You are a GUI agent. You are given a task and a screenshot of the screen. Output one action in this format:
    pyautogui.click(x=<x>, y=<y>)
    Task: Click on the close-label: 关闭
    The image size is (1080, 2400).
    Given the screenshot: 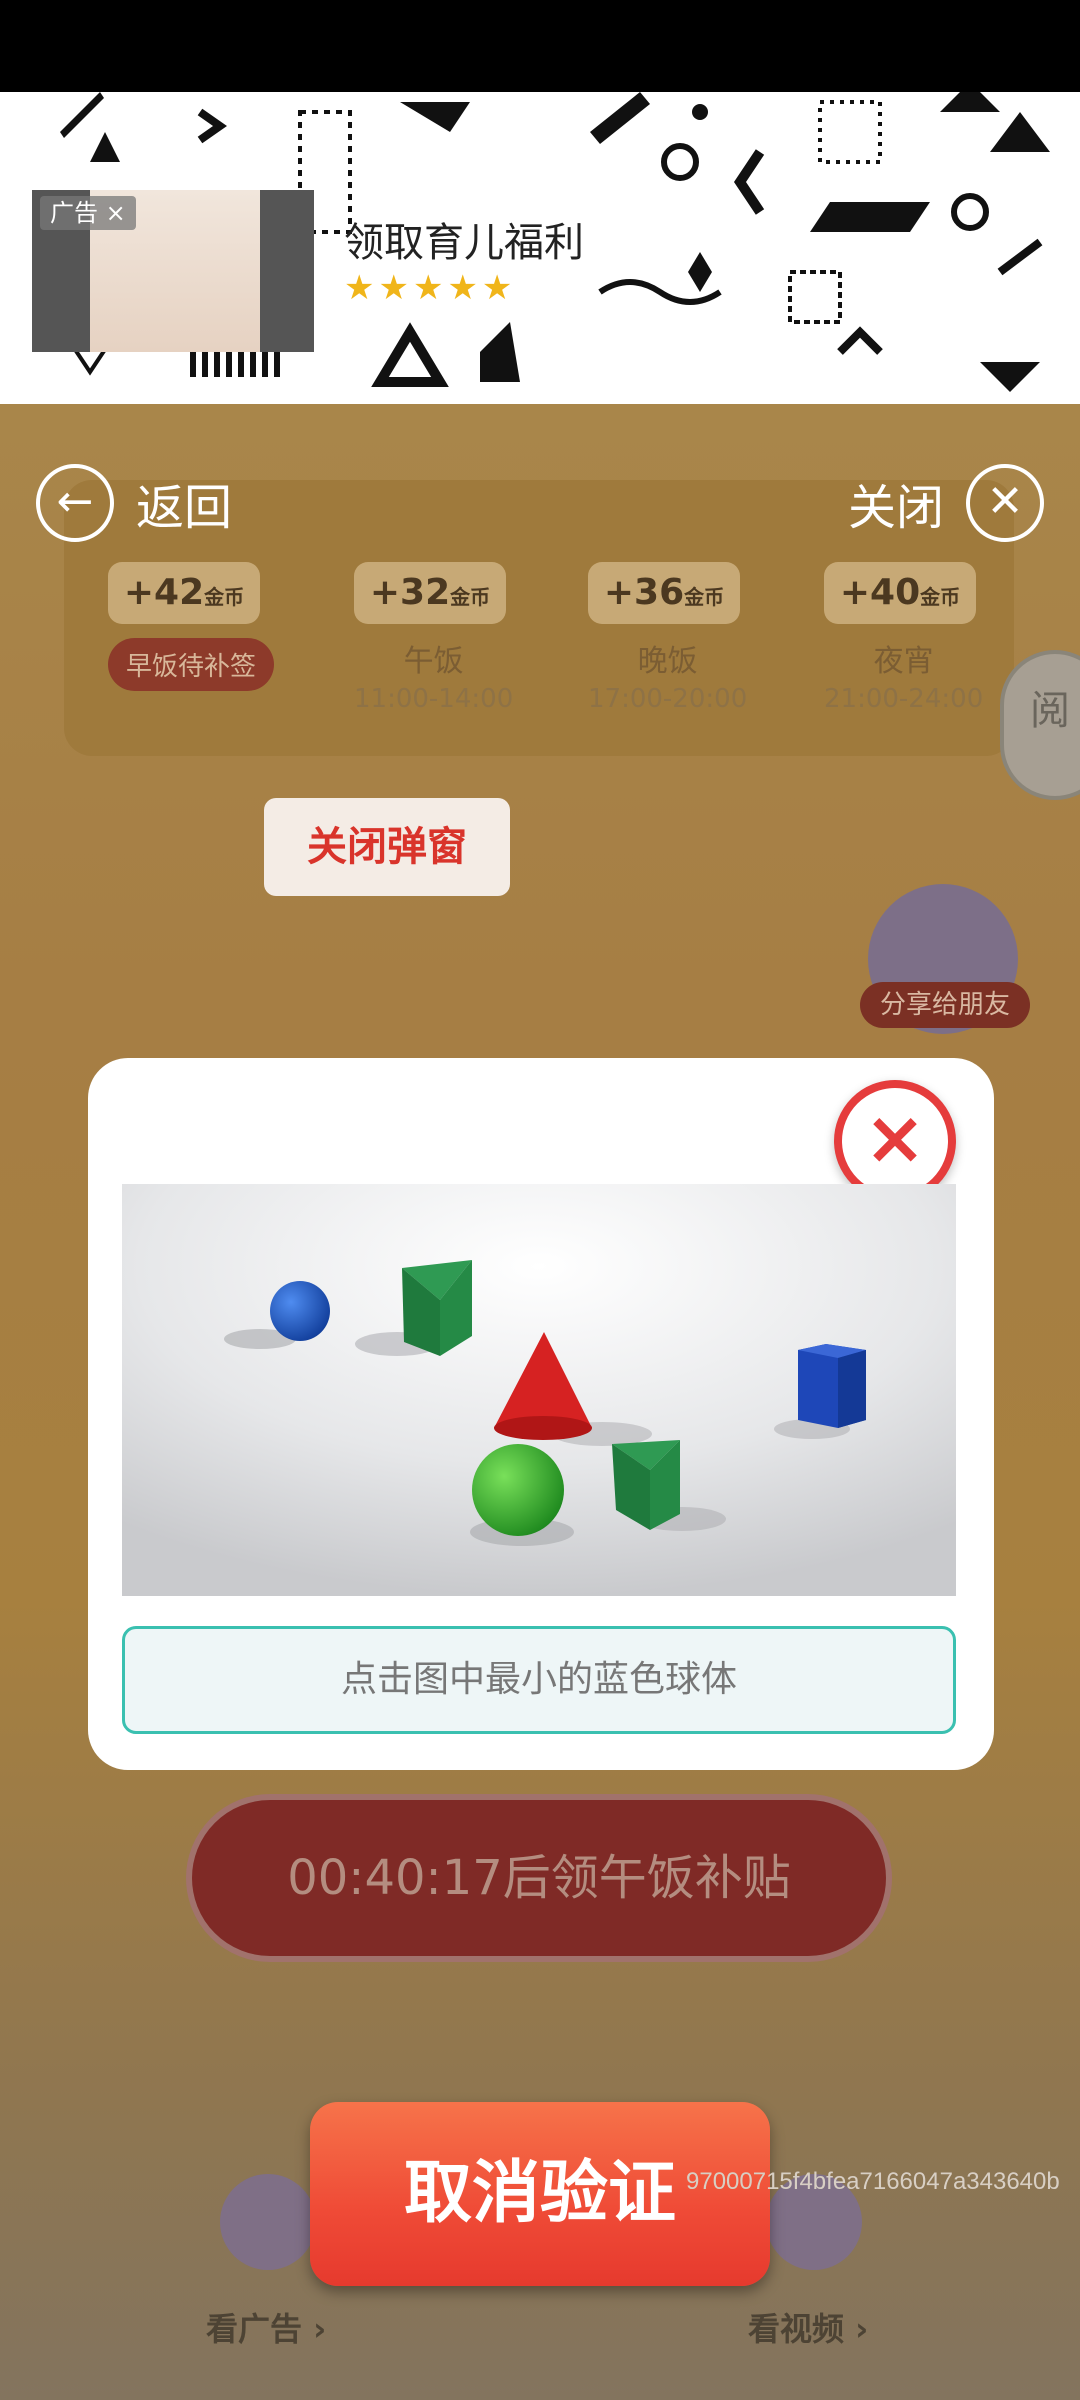 What is the action you would take?
    pyautogui.click(x=896, y=503)
    